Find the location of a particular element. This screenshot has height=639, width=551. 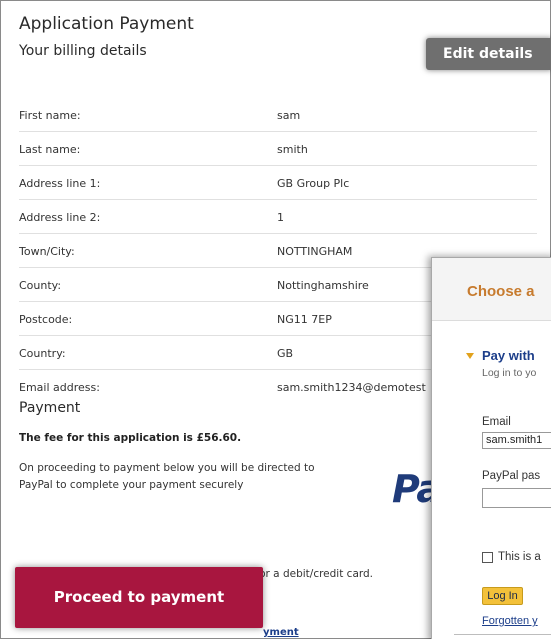

choose-payment-heading: Choose a is located at coordinates (501, 291).